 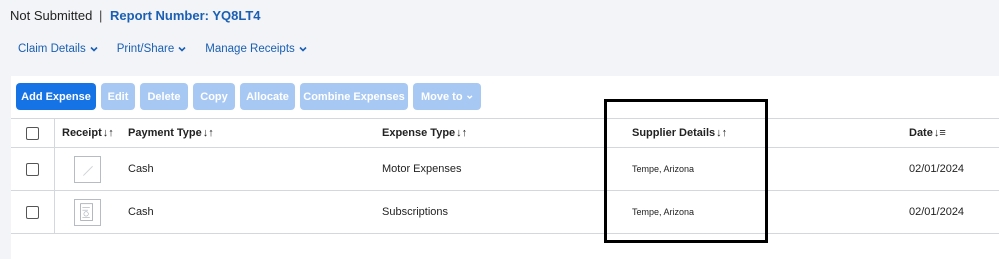 I want to click on copy-button: Copy, so click(x=214, y=96).